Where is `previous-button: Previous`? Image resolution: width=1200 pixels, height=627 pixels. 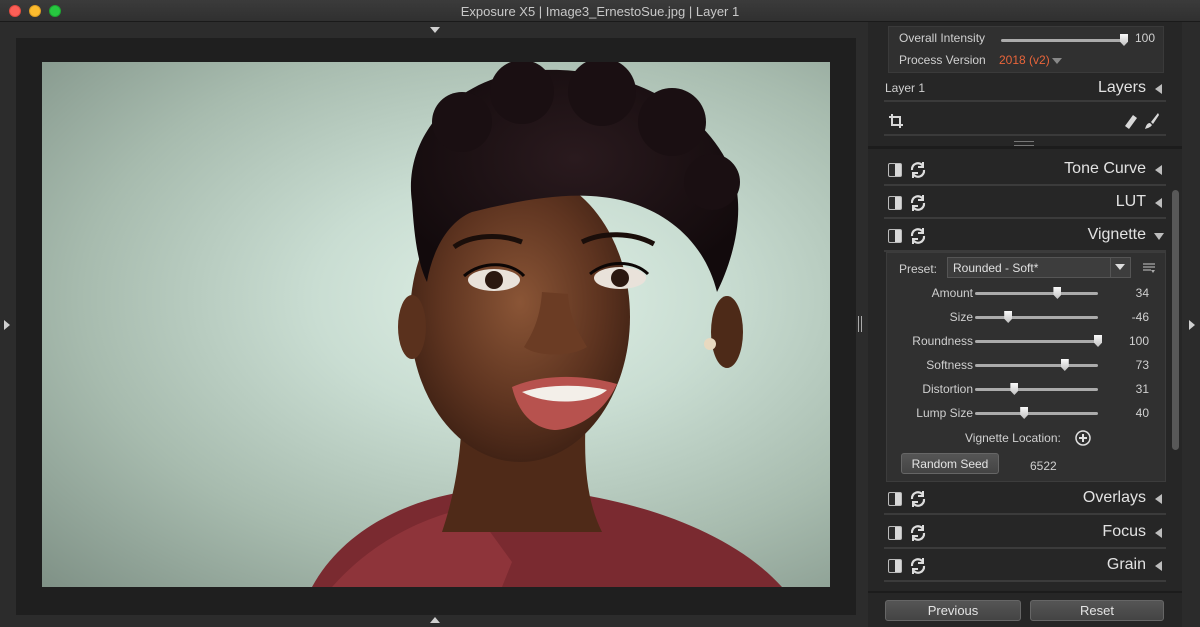 previous-button: Previous is located at coordinates (953, 610).